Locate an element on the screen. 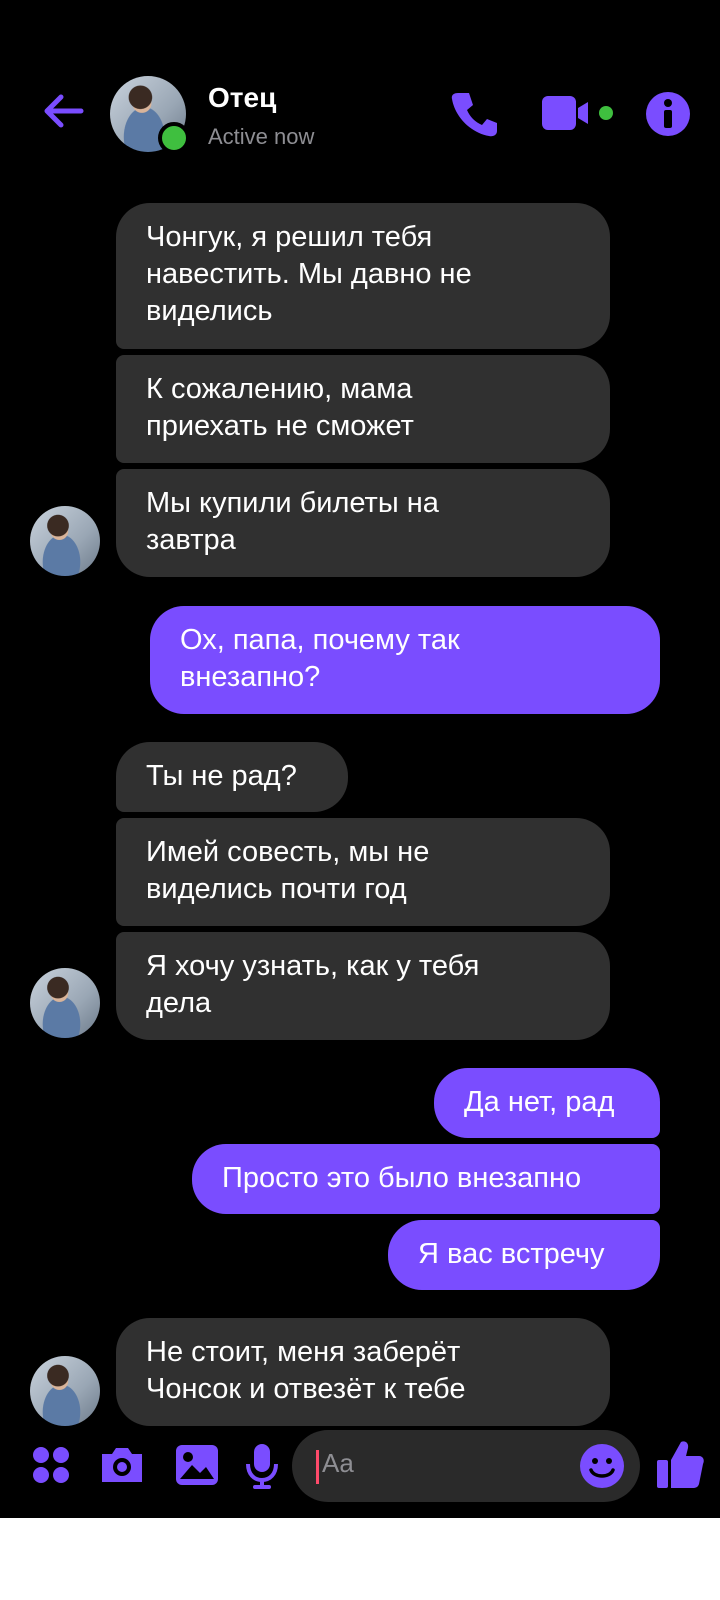 This screenshot has width=720, height=1600. info-button is located at coordinates (668, 114).